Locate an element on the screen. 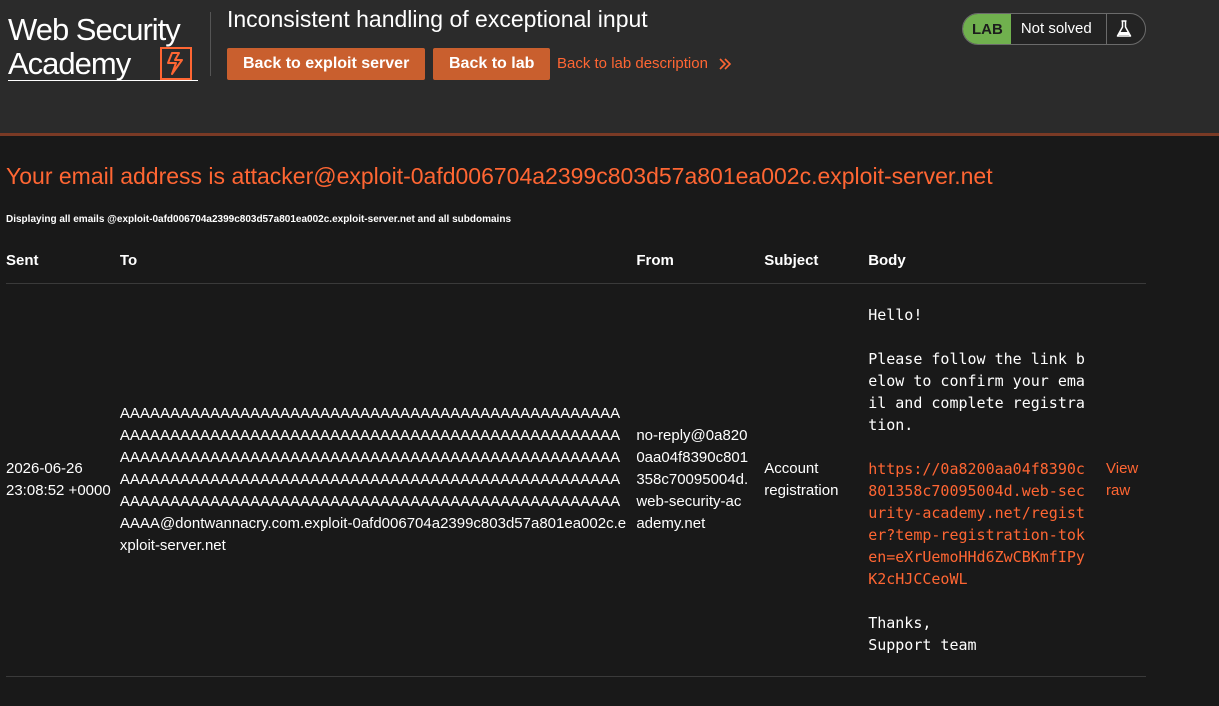  flask-button is located at coordinates (1124, 29).